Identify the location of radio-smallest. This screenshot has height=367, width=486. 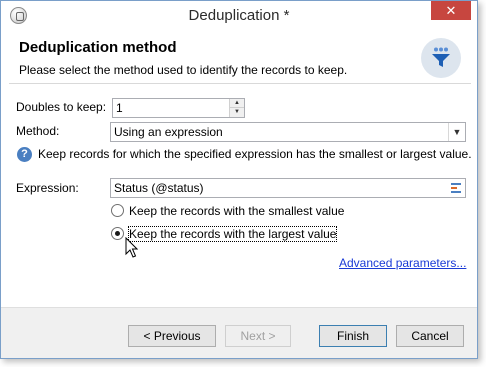
(117, 210).